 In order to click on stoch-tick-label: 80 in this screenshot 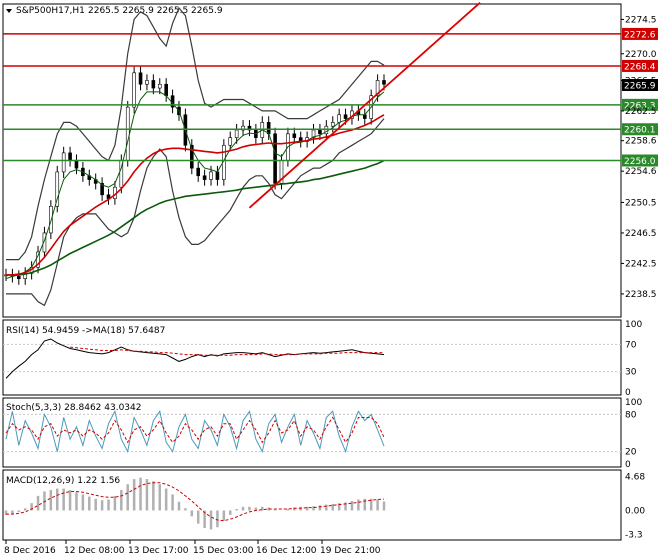, I will do `click(631, 415)`.